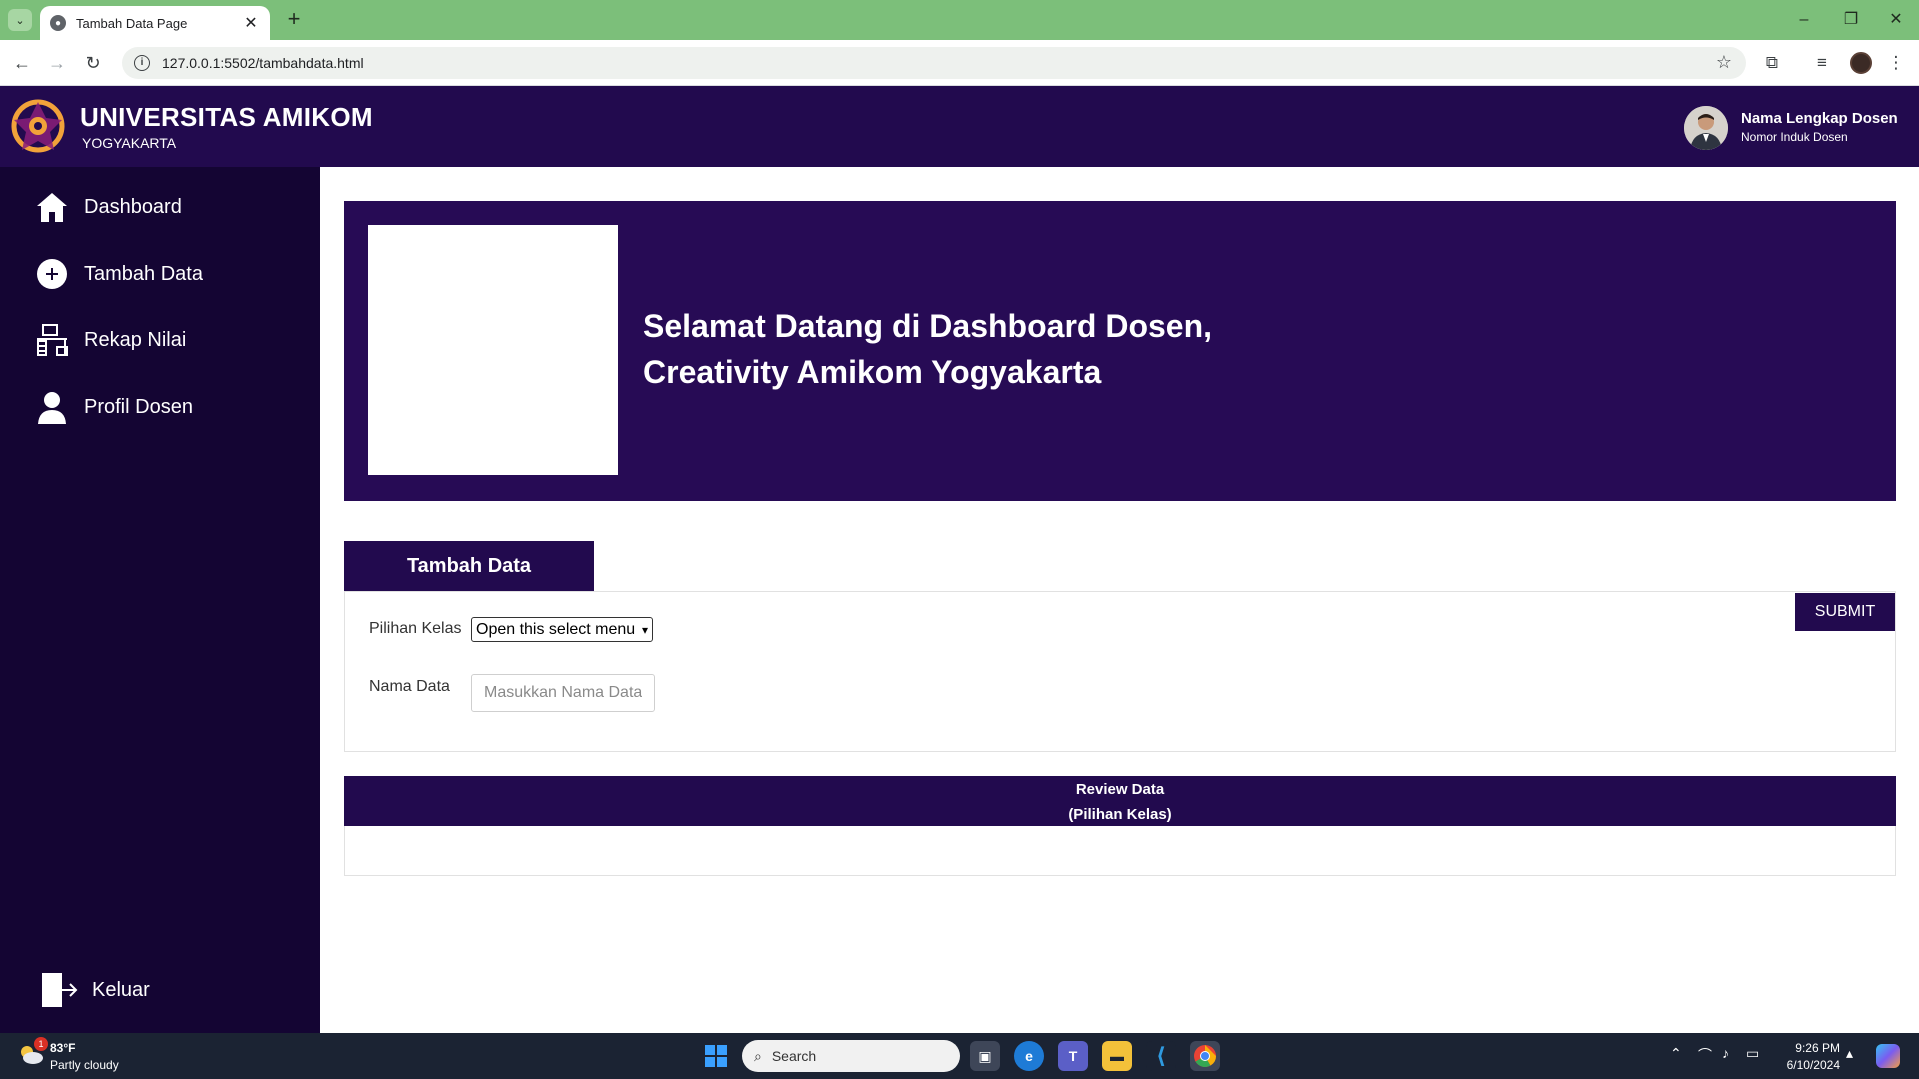 This screenshot has width=1919, height=1079. I want to click on url-text: 127.0.0.1:5502/tambahdata.html, so click(263, 63).